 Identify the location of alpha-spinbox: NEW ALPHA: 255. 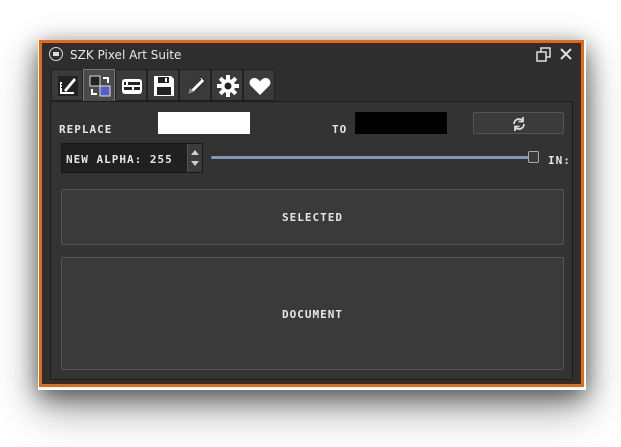
(132, 158).